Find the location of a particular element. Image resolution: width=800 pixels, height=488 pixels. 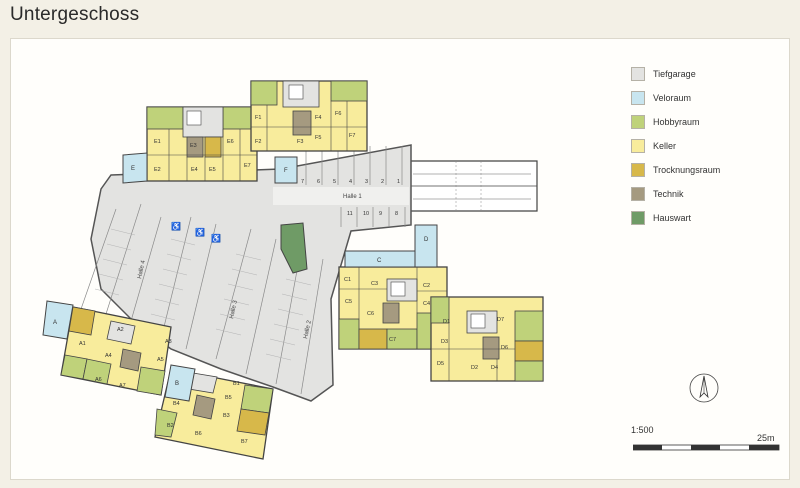

room-label: C7 is located at coordinates (392, 340).